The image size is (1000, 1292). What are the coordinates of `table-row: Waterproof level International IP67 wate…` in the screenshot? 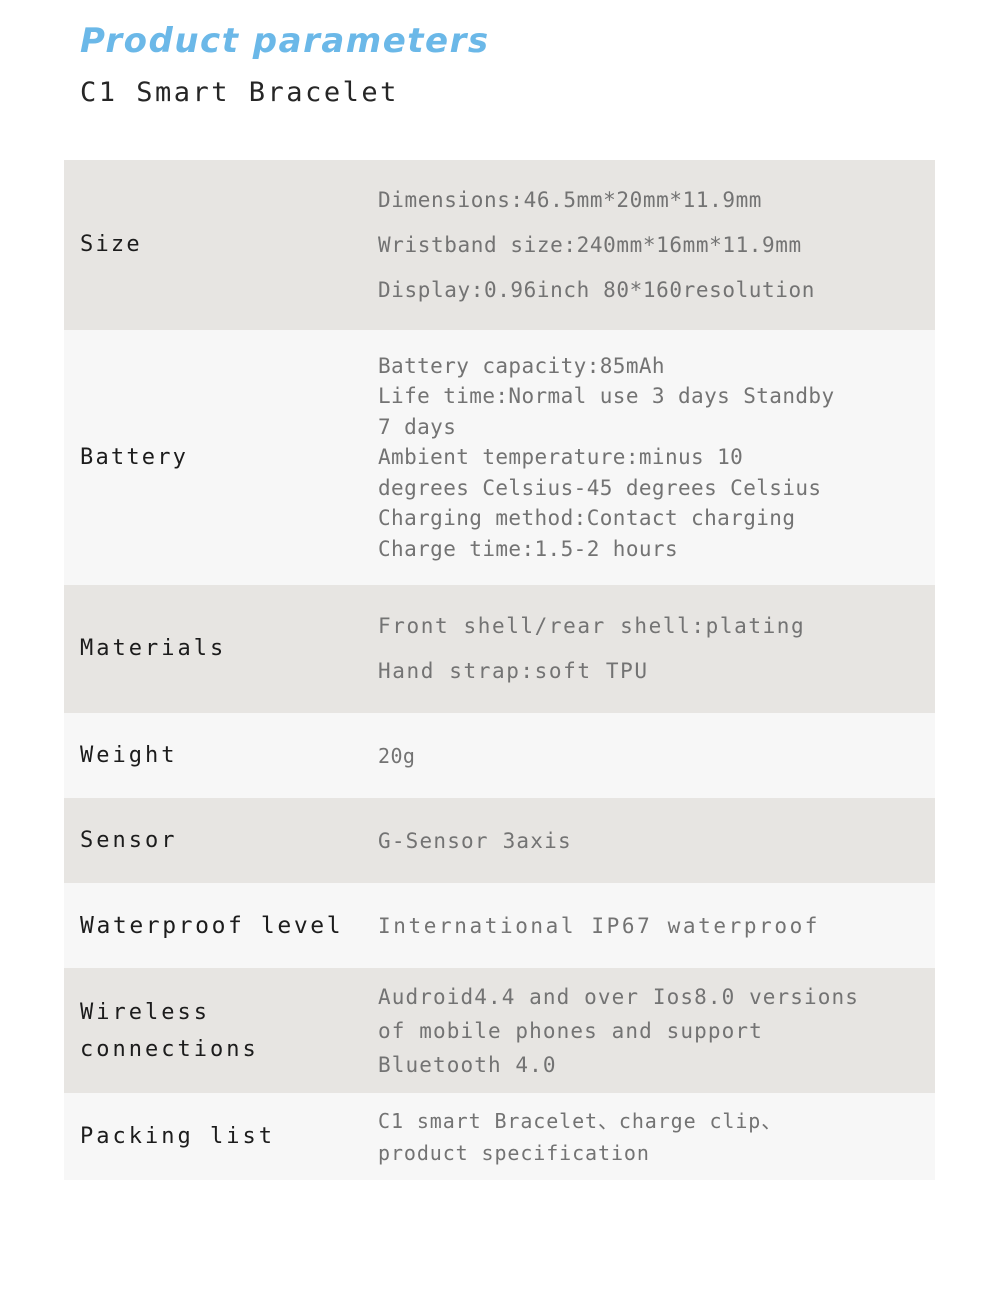 It's located at (499, 925).